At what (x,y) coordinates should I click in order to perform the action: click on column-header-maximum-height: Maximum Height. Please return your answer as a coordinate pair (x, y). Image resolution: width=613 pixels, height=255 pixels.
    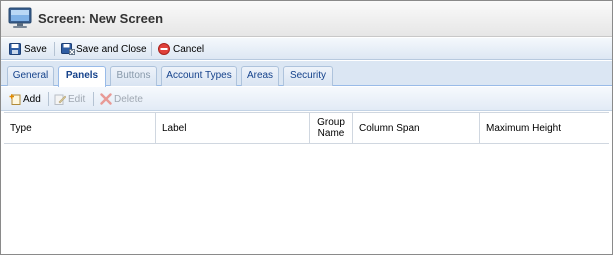
    Looking at the image, I should click on (544, 128).